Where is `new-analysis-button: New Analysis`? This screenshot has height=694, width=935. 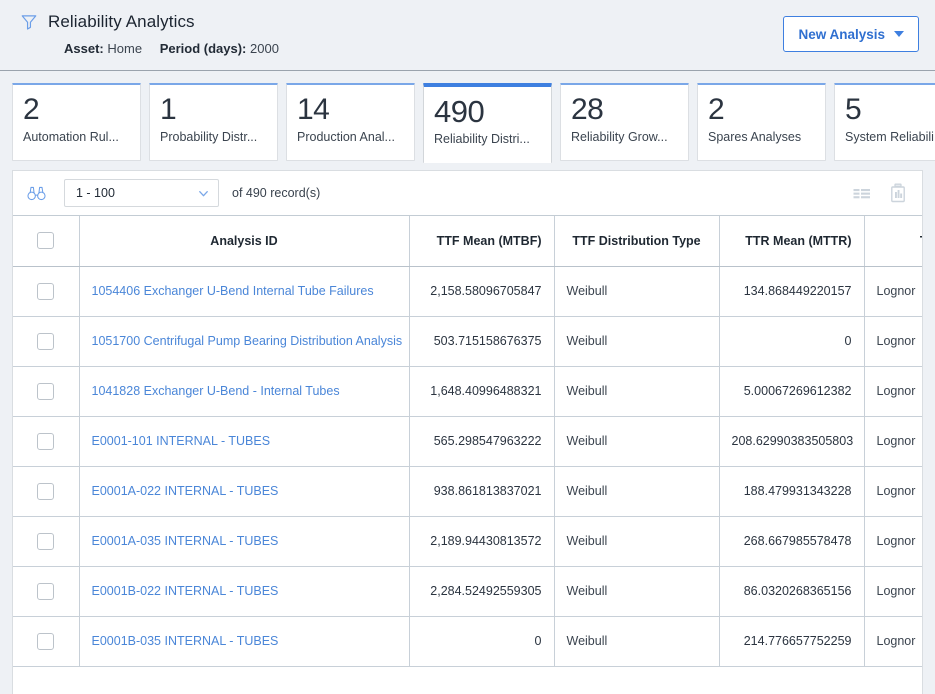 new-analysis-button: New Analysis is located at coordinates (851, 34).